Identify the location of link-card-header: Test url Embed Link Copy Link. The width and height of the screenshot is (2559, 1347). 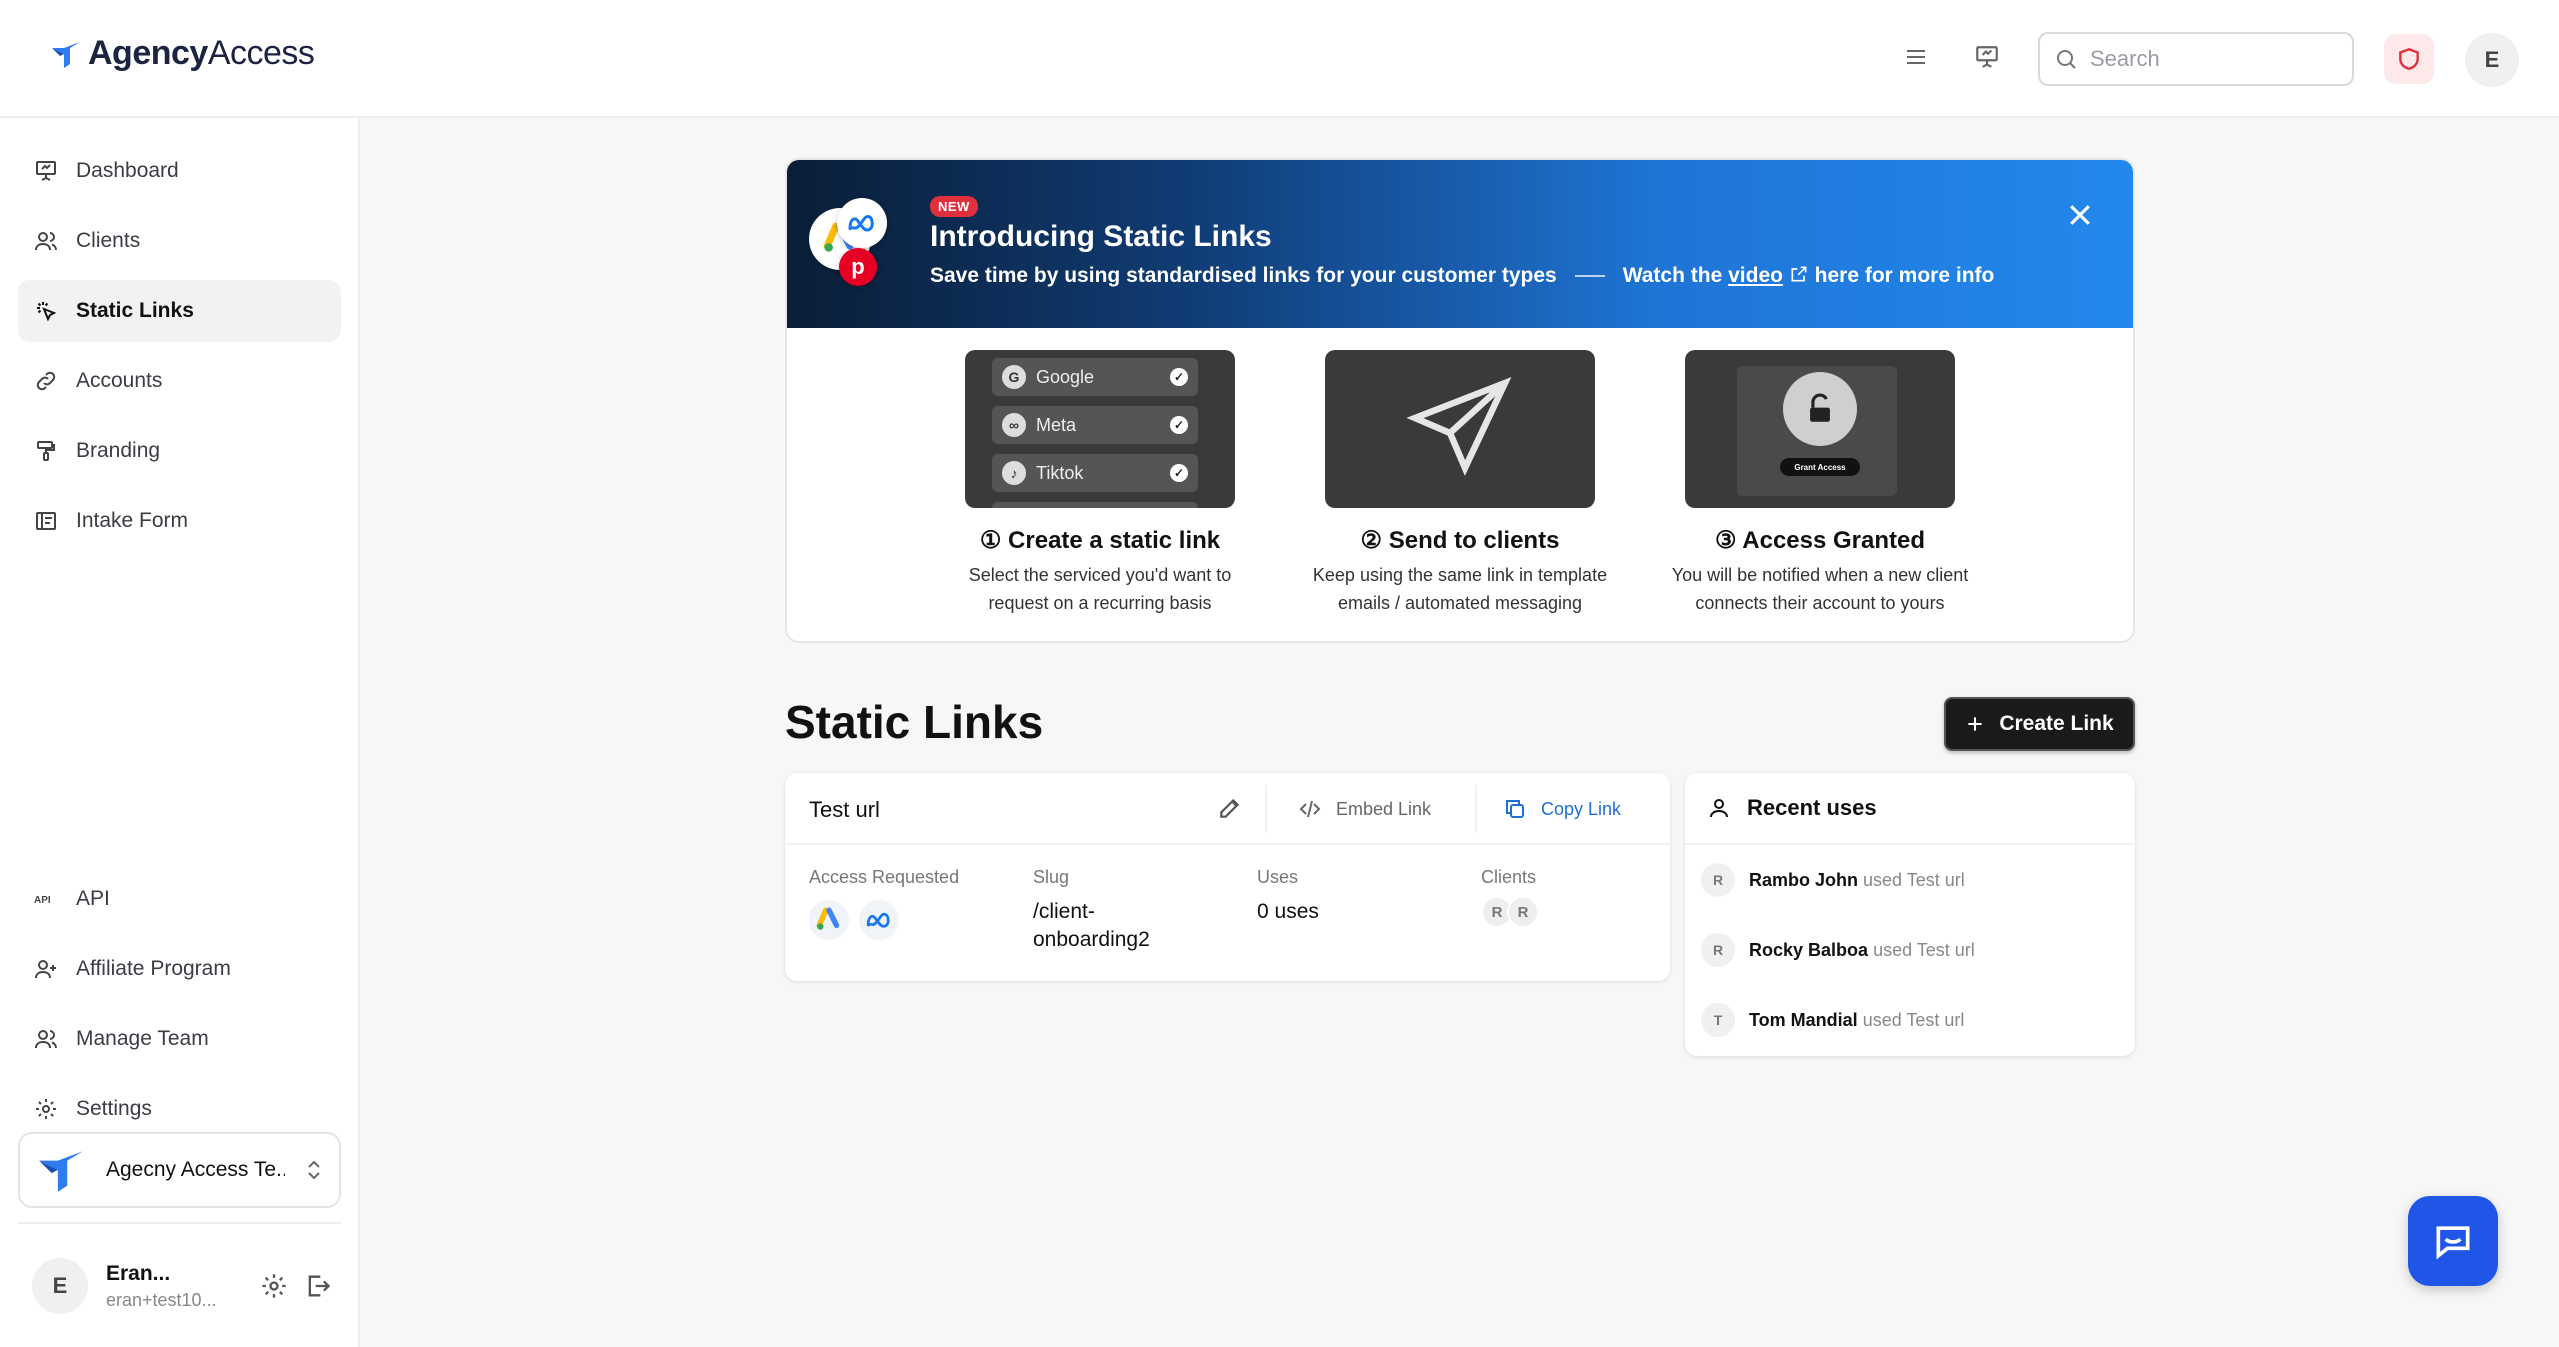
(1227, 809).